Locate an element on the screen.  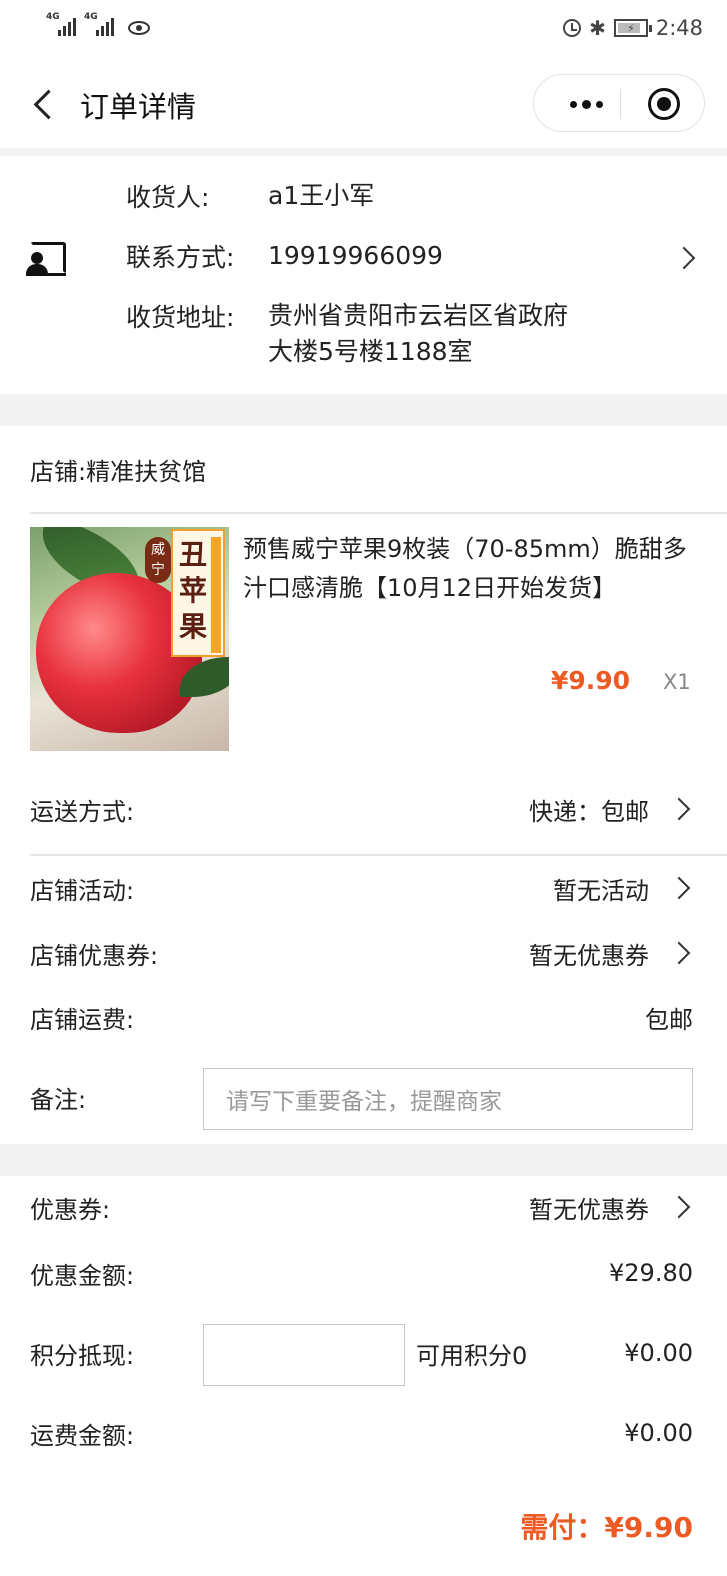
store-coupon-row: 店铺优惠券: 暂无优惠券 is located at coordinates (361, 953).